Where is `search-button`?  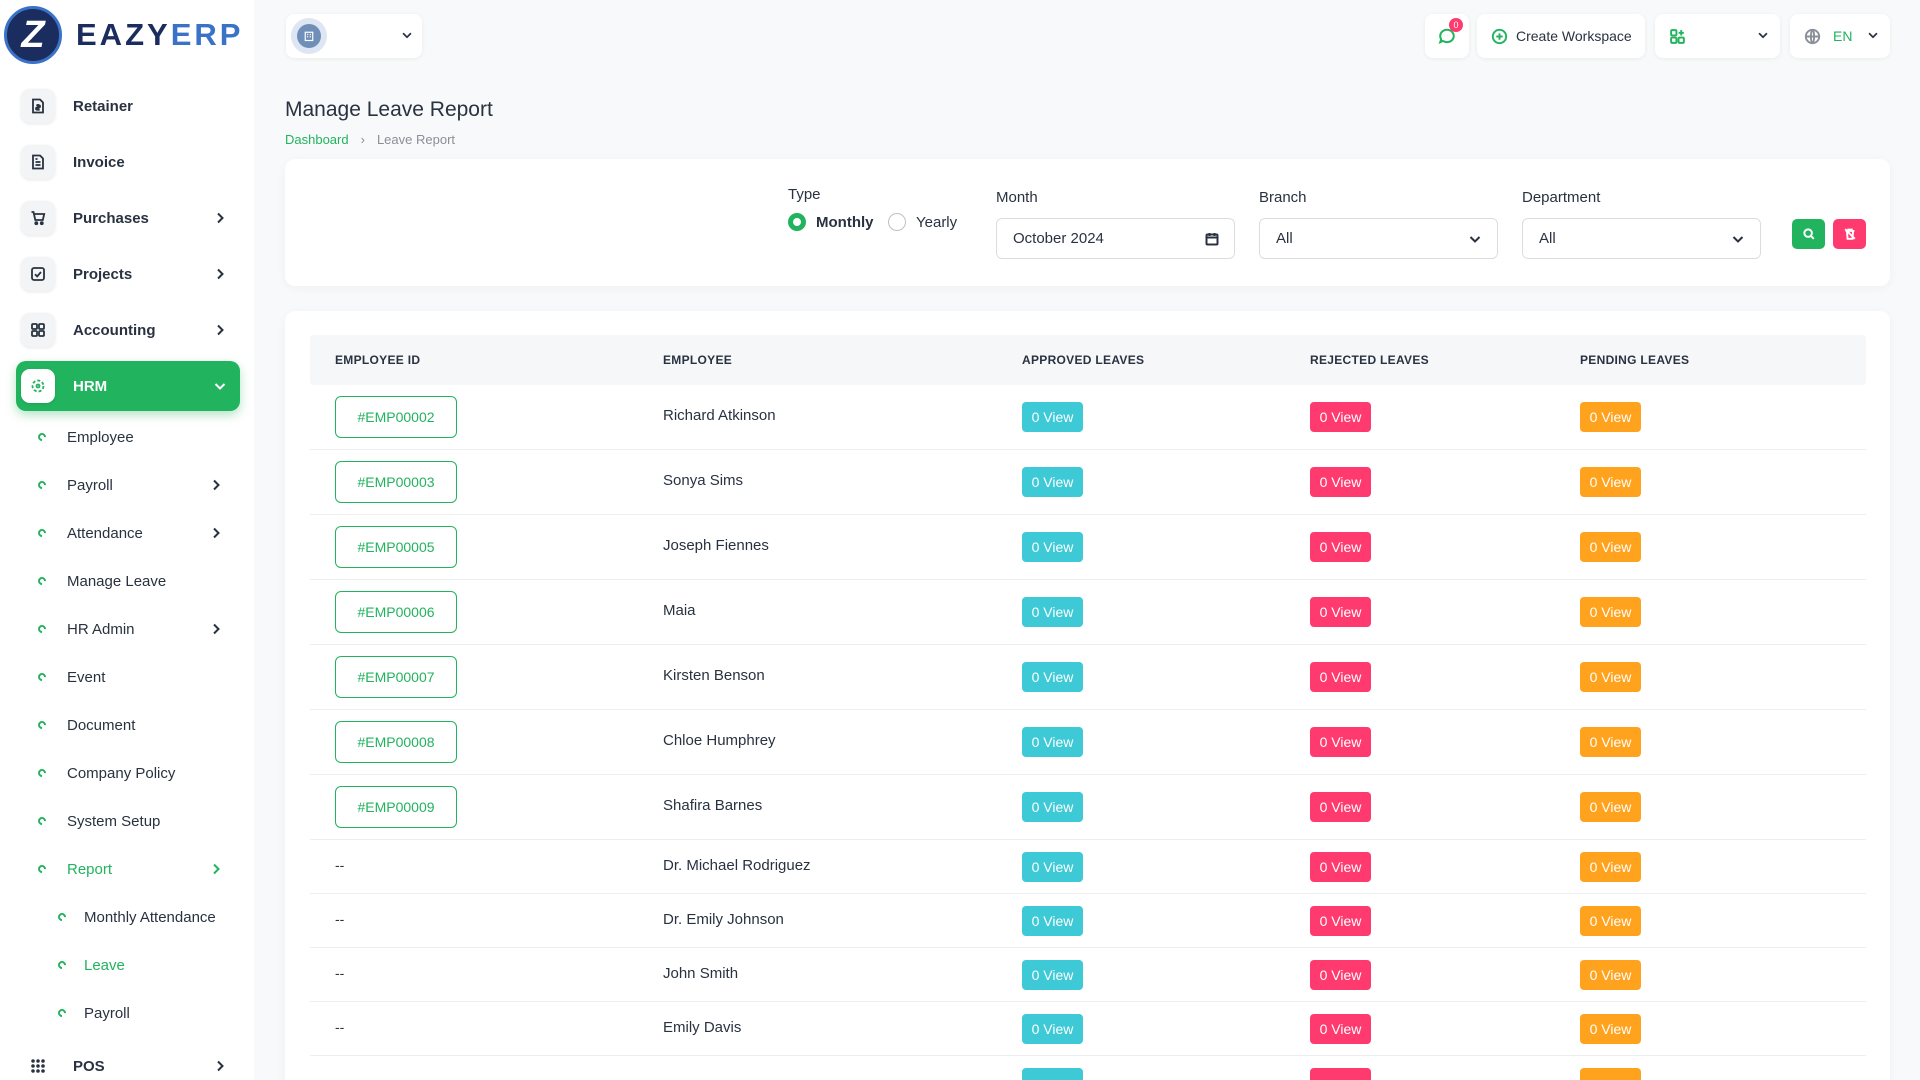 search-button is located at coordinates (1808, 234).